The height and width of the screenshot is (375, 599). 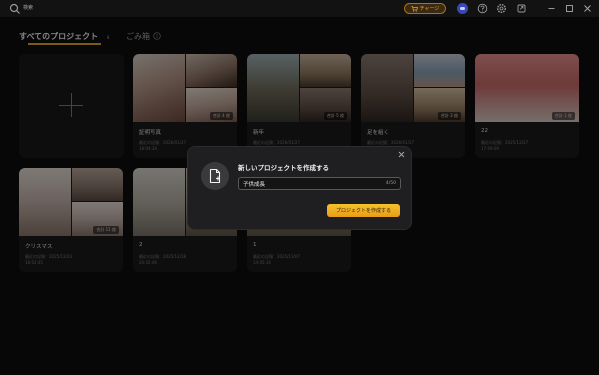 I want to click on create-project-button: プロジェクトを作成する, so click(x=363, y=210).